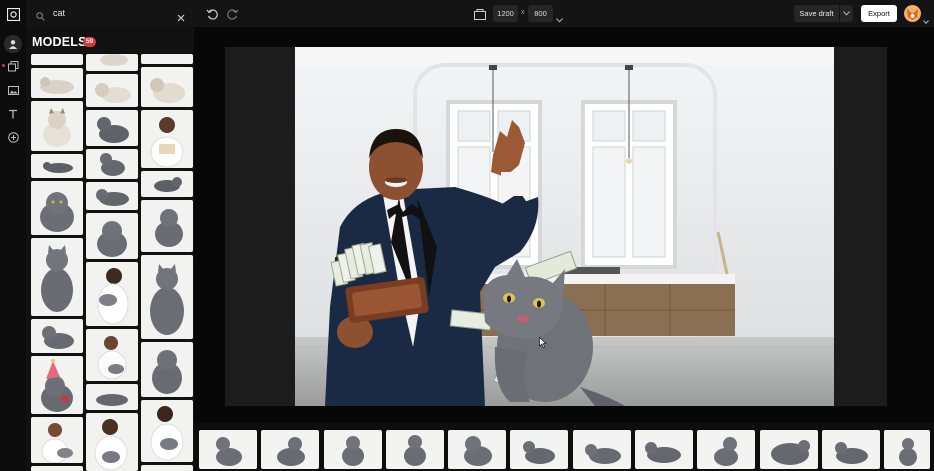 The image size is (934, 471). What do you see at coordinates (543, 342) in the screenshot?
I see `cursor-icon` at bounding box center [543, 342].